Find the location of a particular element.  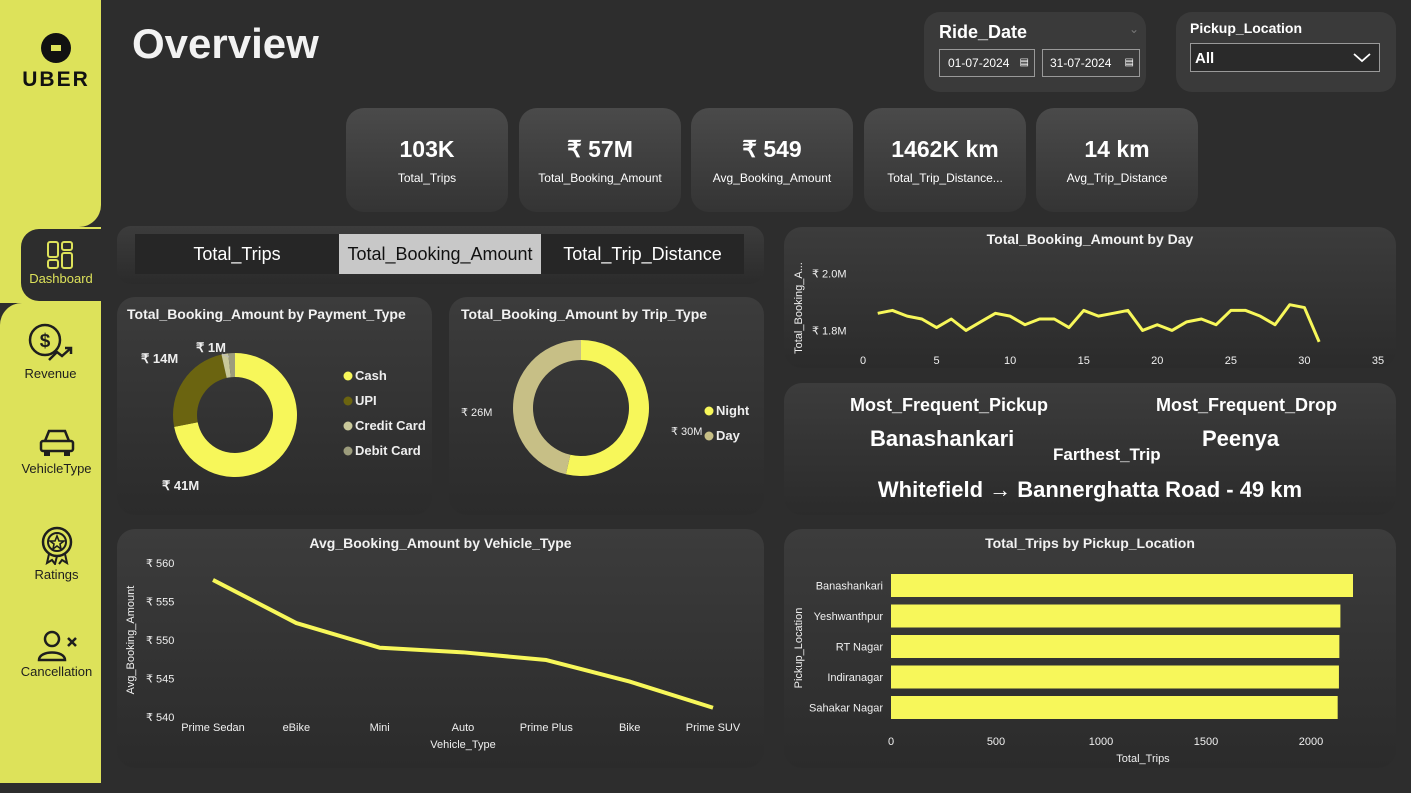

ride-date-label: Ride_Date is located at coordinates (983, 32).